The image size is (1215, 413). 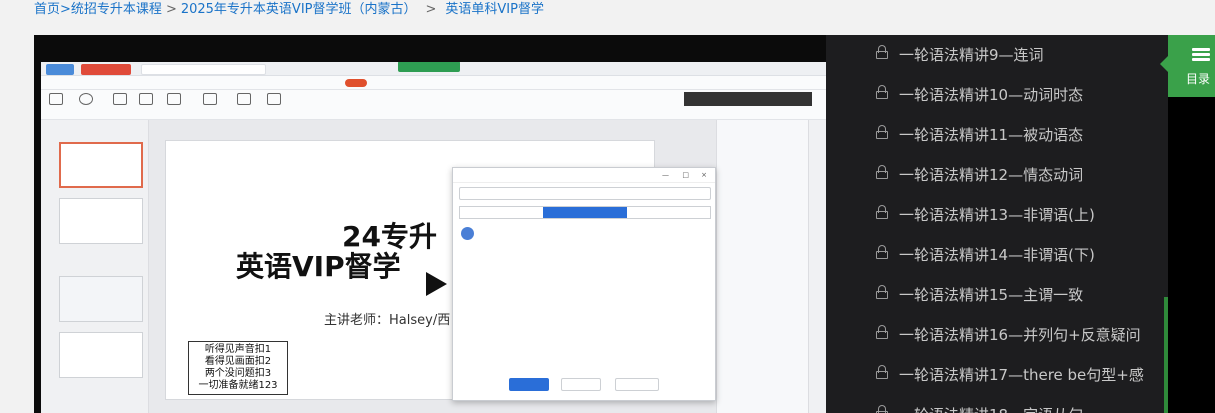 What do you see at coordinates (586, 234) in the screenshot?
I see `recorded-dialog-row` at bounding box center [586, 234].